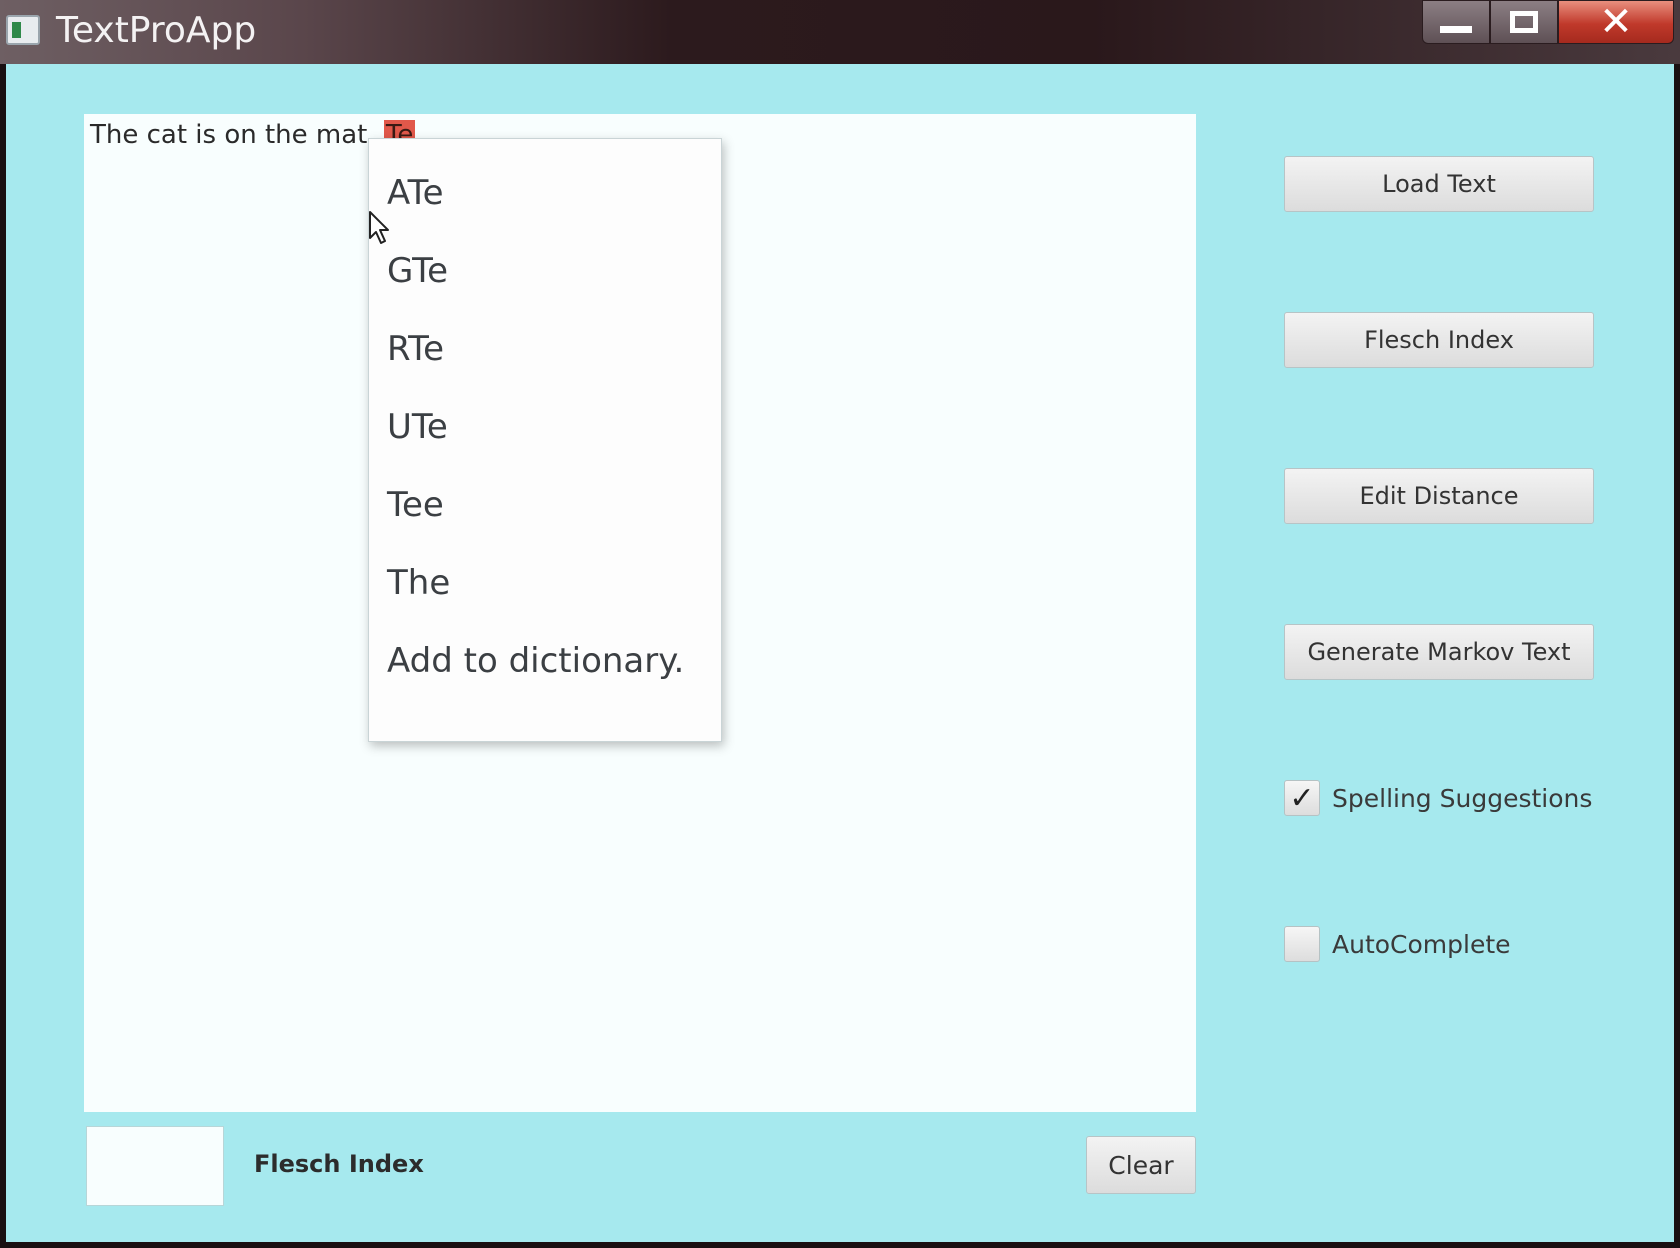 This screenshot has height=1248, width=1680. I want to click on mouse-pointer-icon, so click(379, 227).